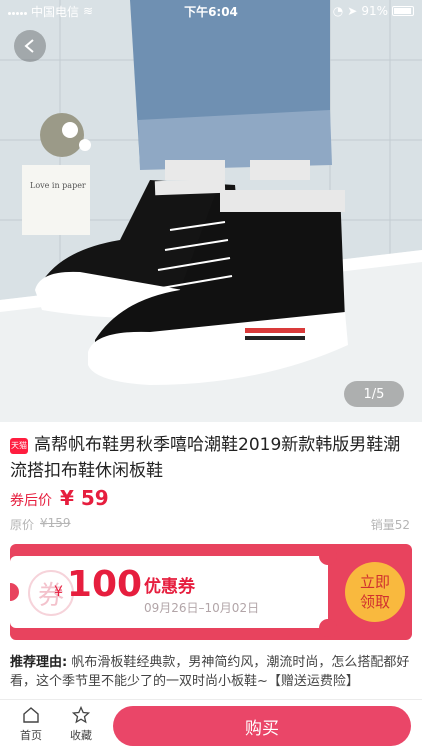  I want to click on coupon-body: 券 ¥ 100 优惠券 09月26日–10月02日, so click(169, 592).